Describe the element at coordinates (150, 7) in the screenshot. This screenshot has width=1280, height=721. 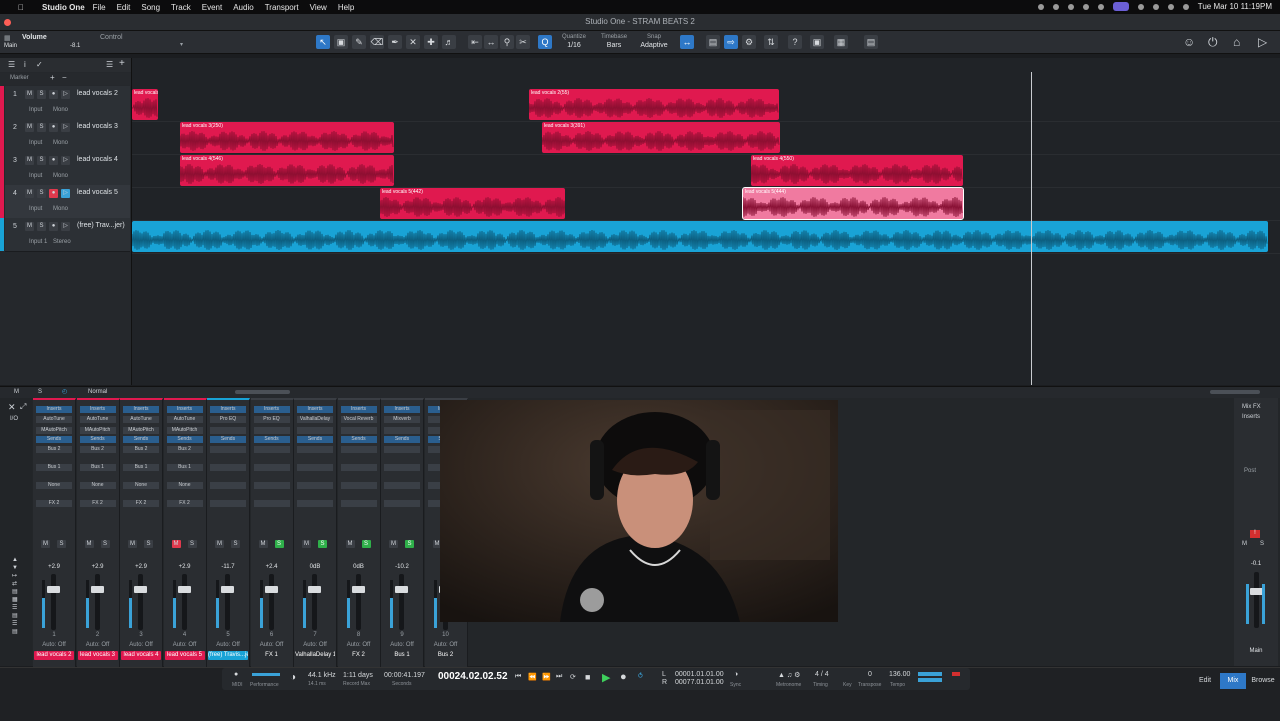
I see `menu-song: Song` at that location.